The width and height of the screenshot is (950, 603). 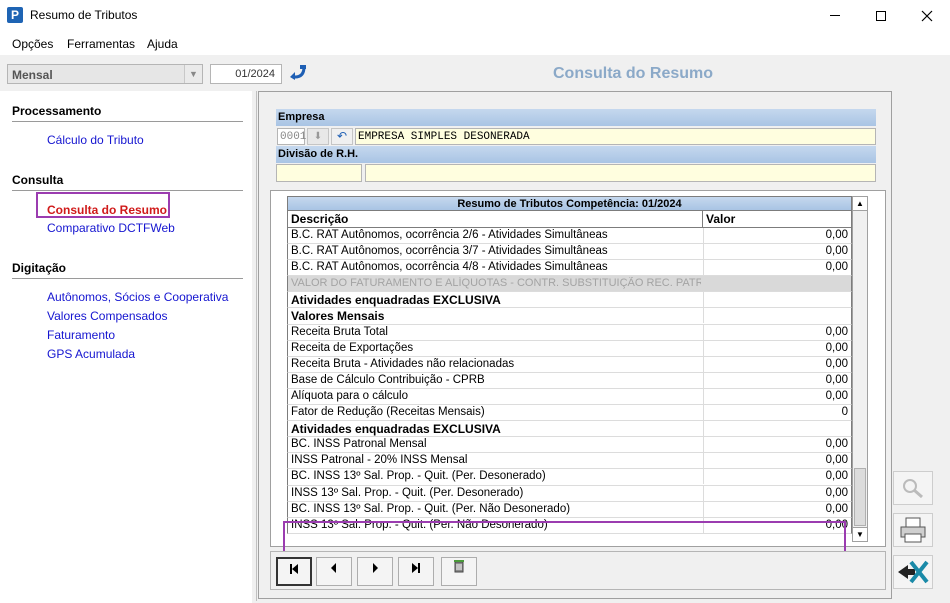 What do you see at coordinates (318, 136) in the screenshot?
I see `lookup-button: ⬇` at bounding box center [318, 136].